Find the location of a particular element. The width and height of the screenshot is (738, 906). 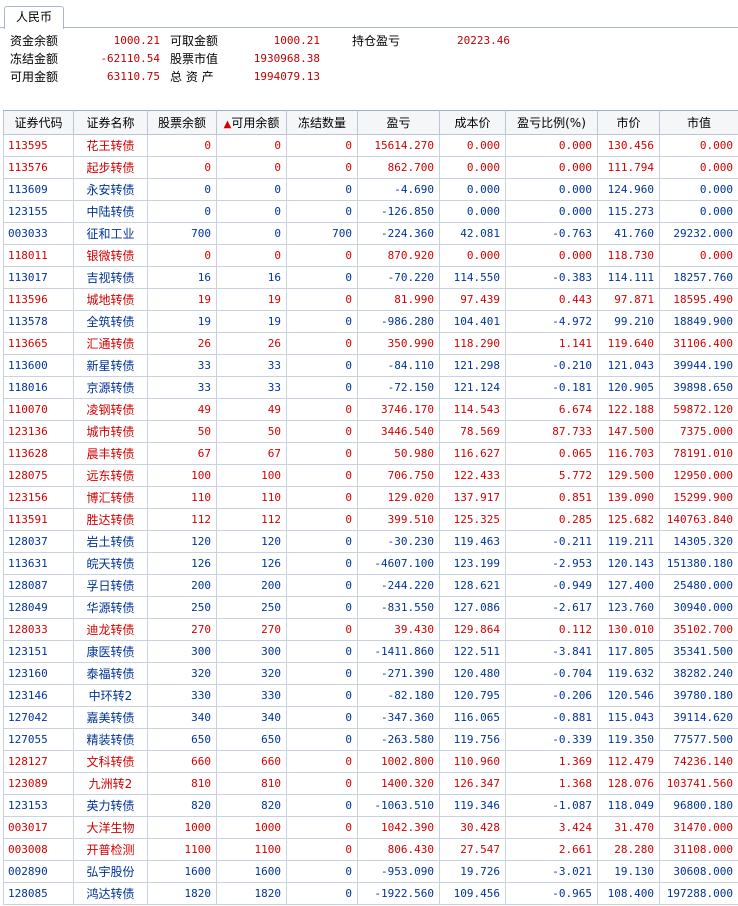

cell-pnl-ratio: 87.733 is located at coordinates (551, 431).